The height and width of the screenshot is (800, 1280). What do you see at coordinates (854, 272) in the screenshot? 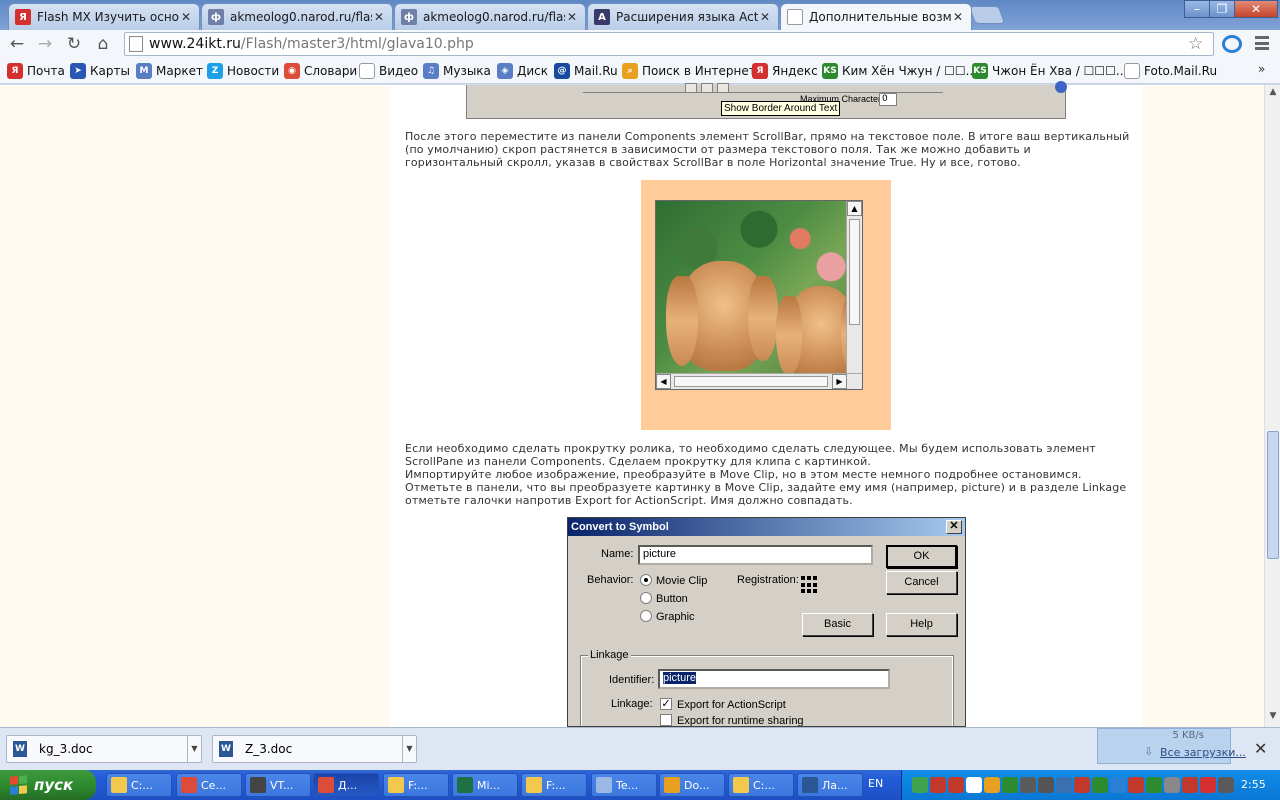
I see `scrollpane-vertical-thumb` at bounding box center [854, 272].